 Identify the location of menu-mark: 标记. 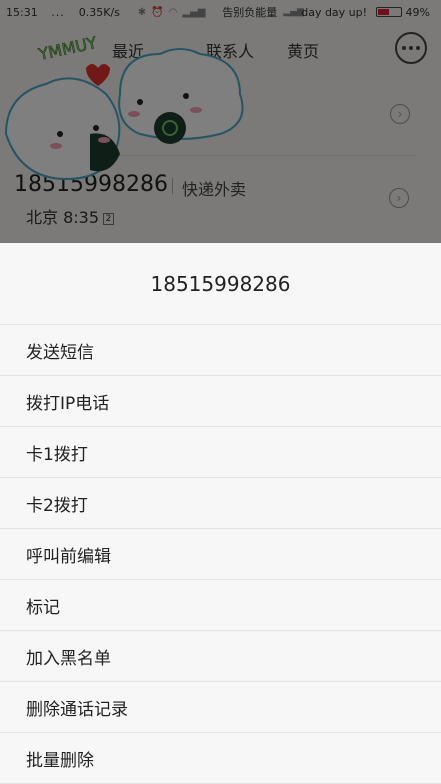
(220, 605).